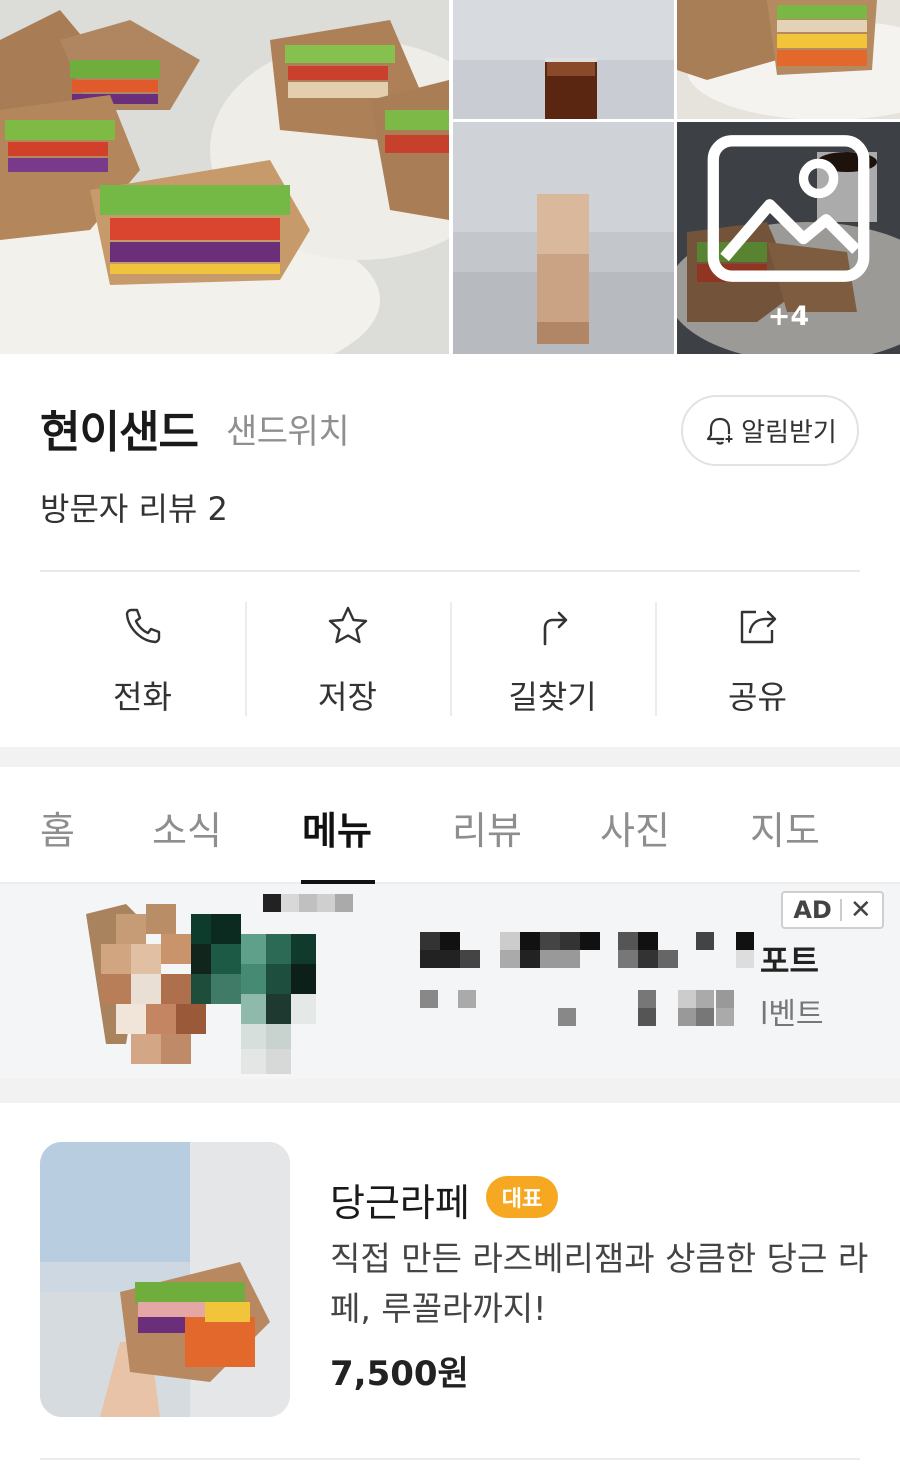 This screenshot has height=1480, width=900. Describe the element at coordinates (757, 697) in the screenshot. I see `share-label: 공유` at that location.